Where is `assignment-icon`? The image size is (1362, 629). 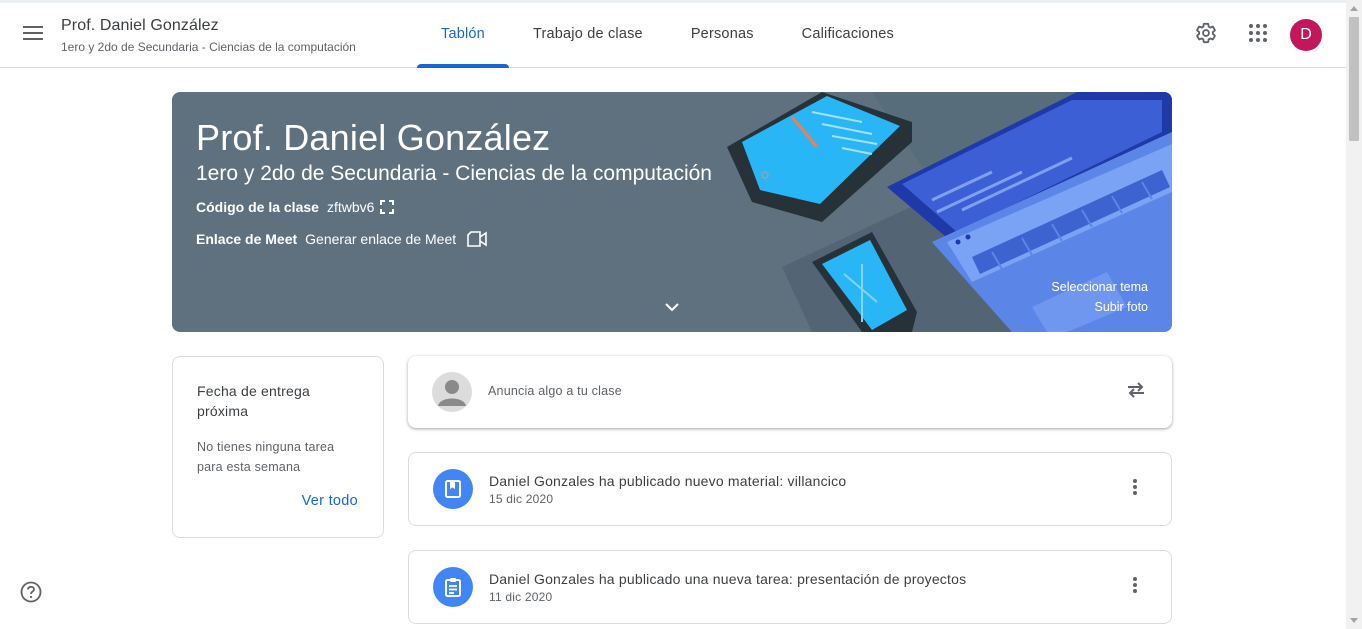
assignment-icon is located at coordinates (453, 587).